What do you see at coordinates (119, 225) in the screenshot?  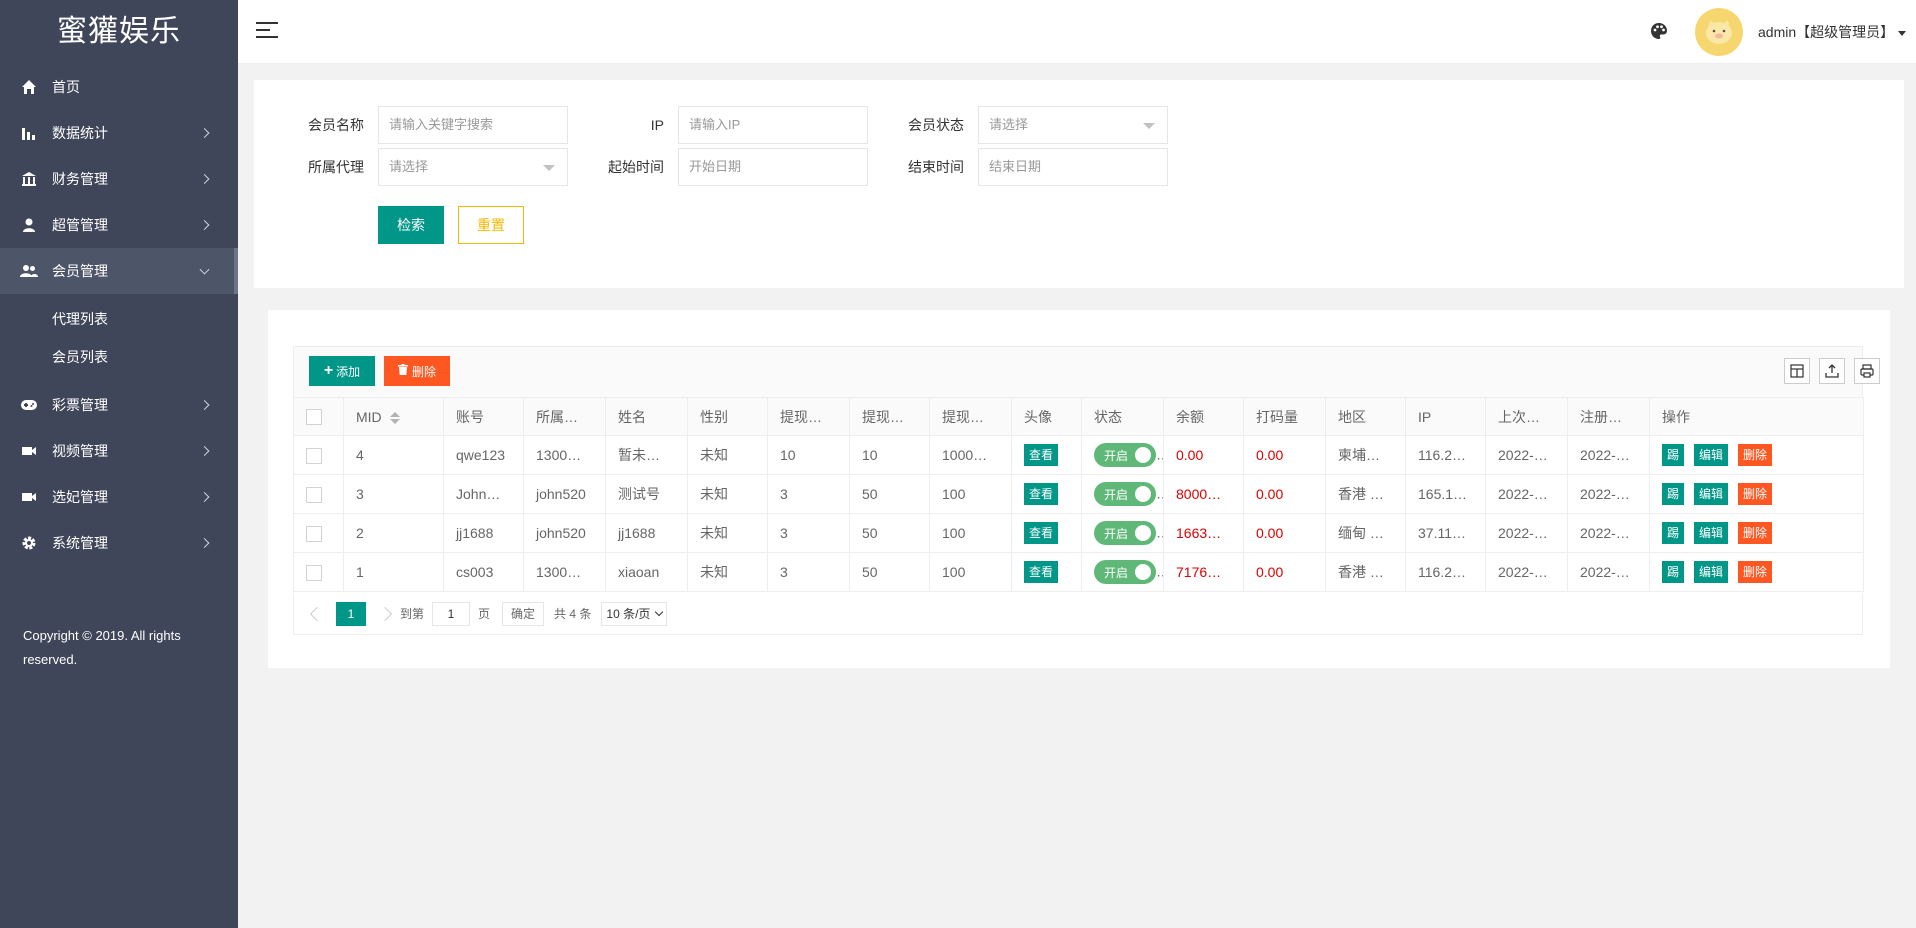 I see `sidebar-item-admins: 超管管理` at bounding box center [119, 225].